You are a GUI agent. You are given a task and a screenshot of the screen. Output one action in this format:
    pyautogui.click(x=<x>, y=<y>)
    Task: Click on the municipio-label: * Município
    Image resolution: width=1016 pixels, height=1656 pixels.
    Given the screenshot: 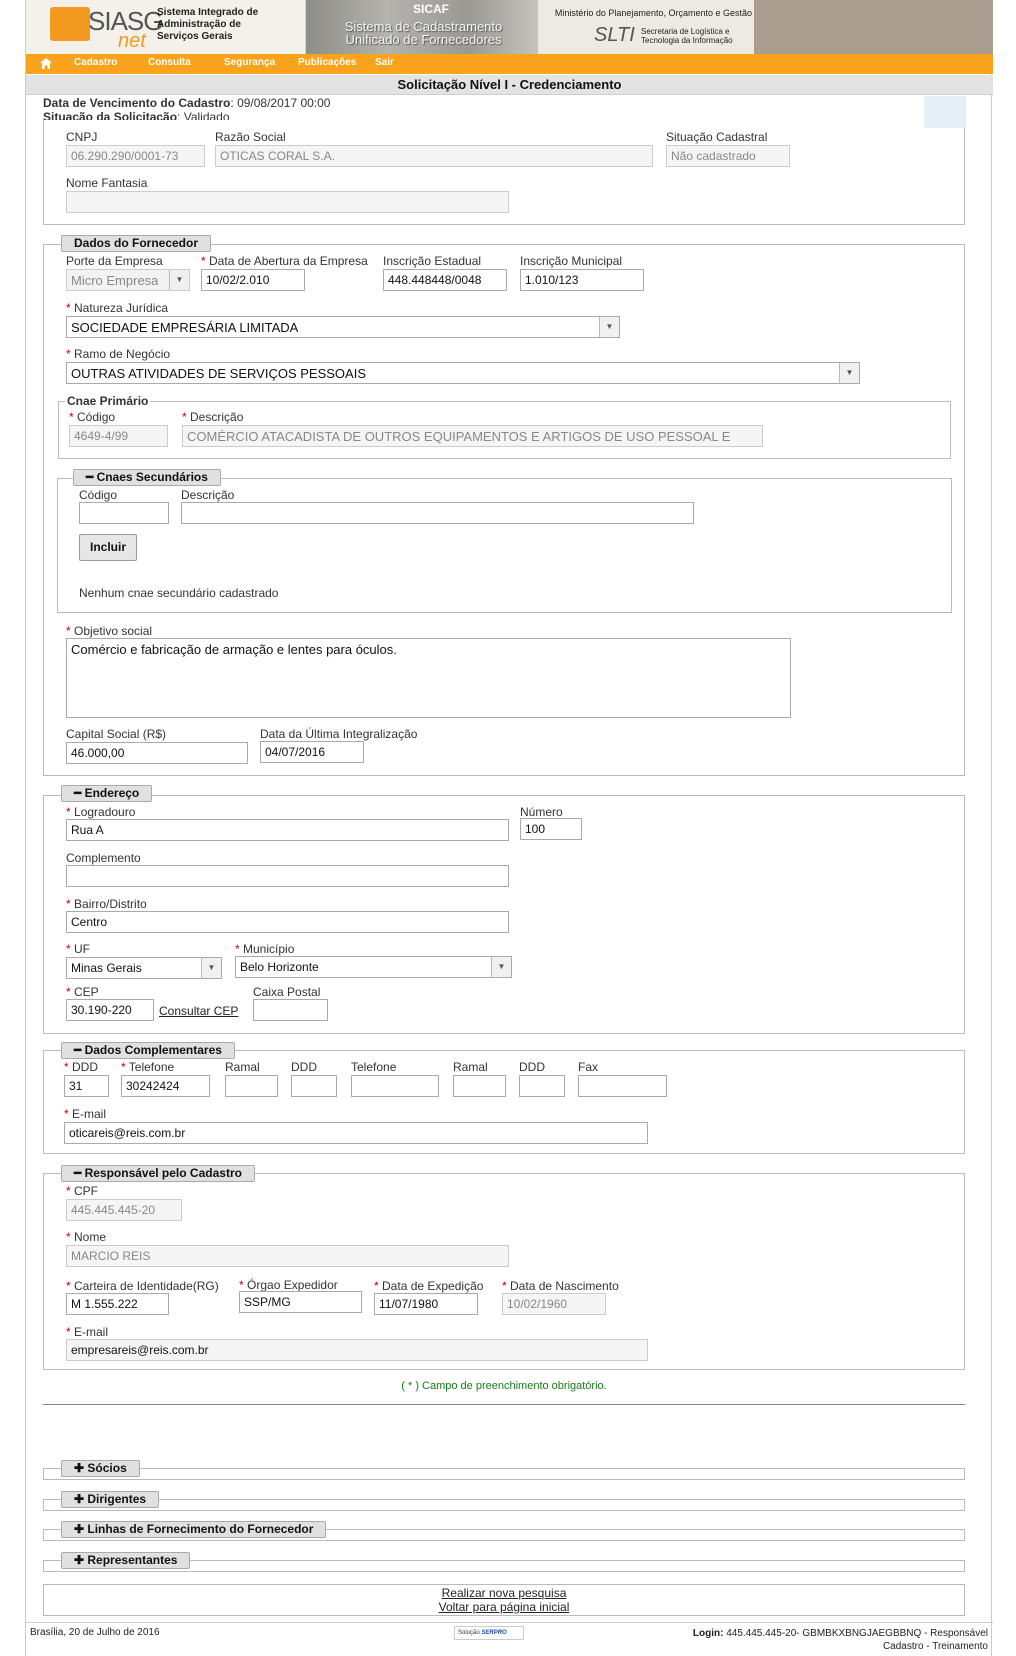 What is the action you would take?
    pyautogui.click(x=265, y=949)
    